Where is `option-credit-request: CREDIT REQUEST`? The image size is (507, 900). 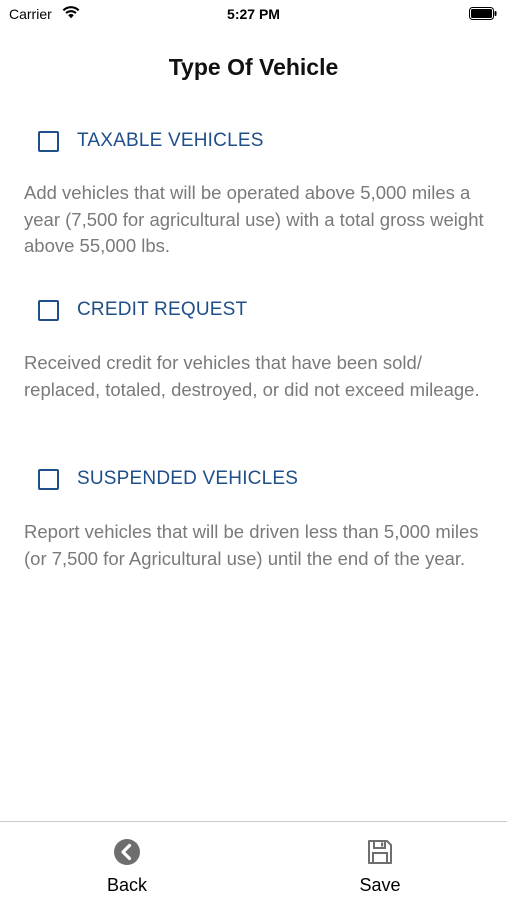 option-credit-request: CREDIT REQUEST is located at coordinates (142, 310).